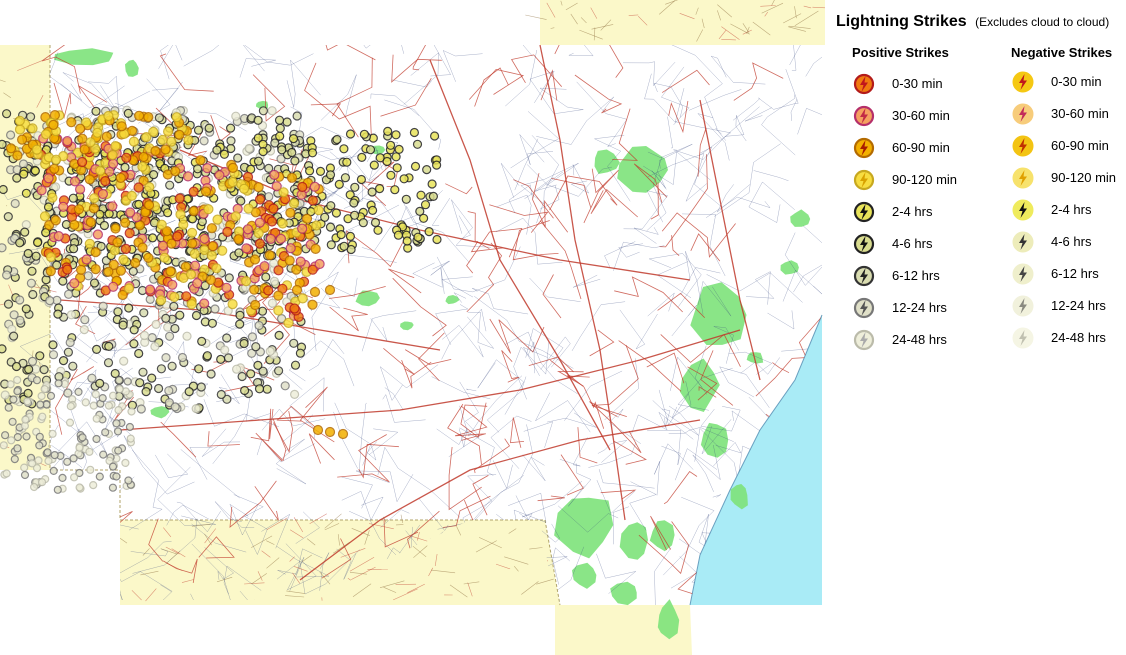 The height and width of the screenshot is (655, 1126). Describe the element at coordinates (1075, 273) in the screenshot. I see `legend-negative-label: 6-12 hrs` at that location.